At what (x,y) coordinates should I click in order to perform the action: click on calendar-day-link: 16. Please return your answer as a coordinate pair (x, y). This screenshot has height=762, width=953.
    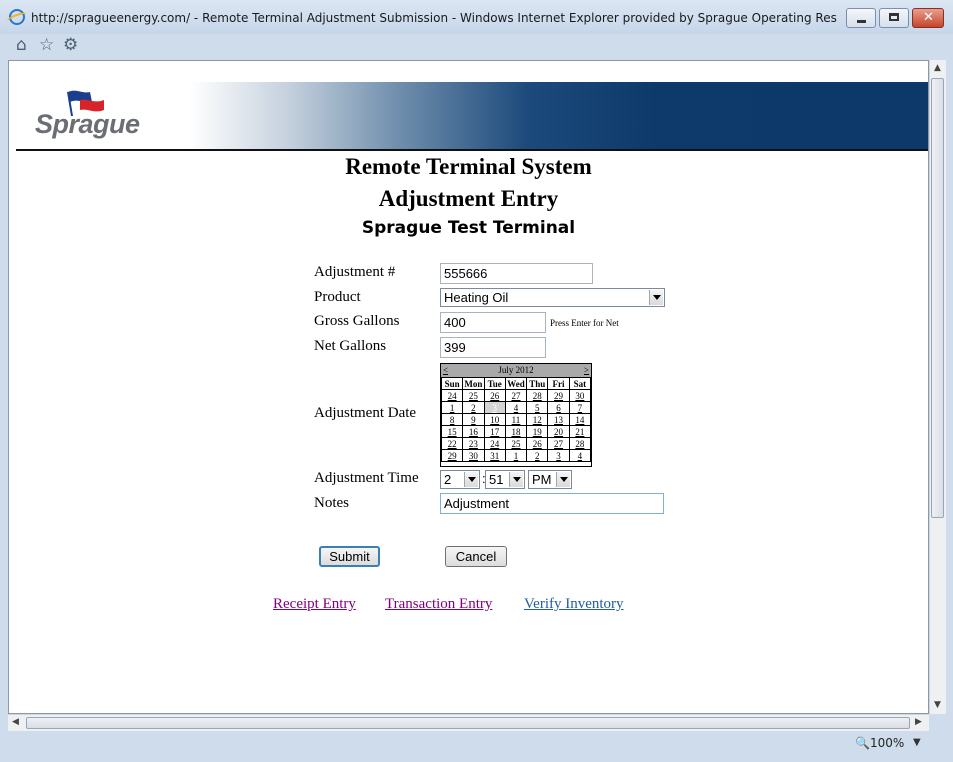
    Looking at the image, I should click on (473, 432).